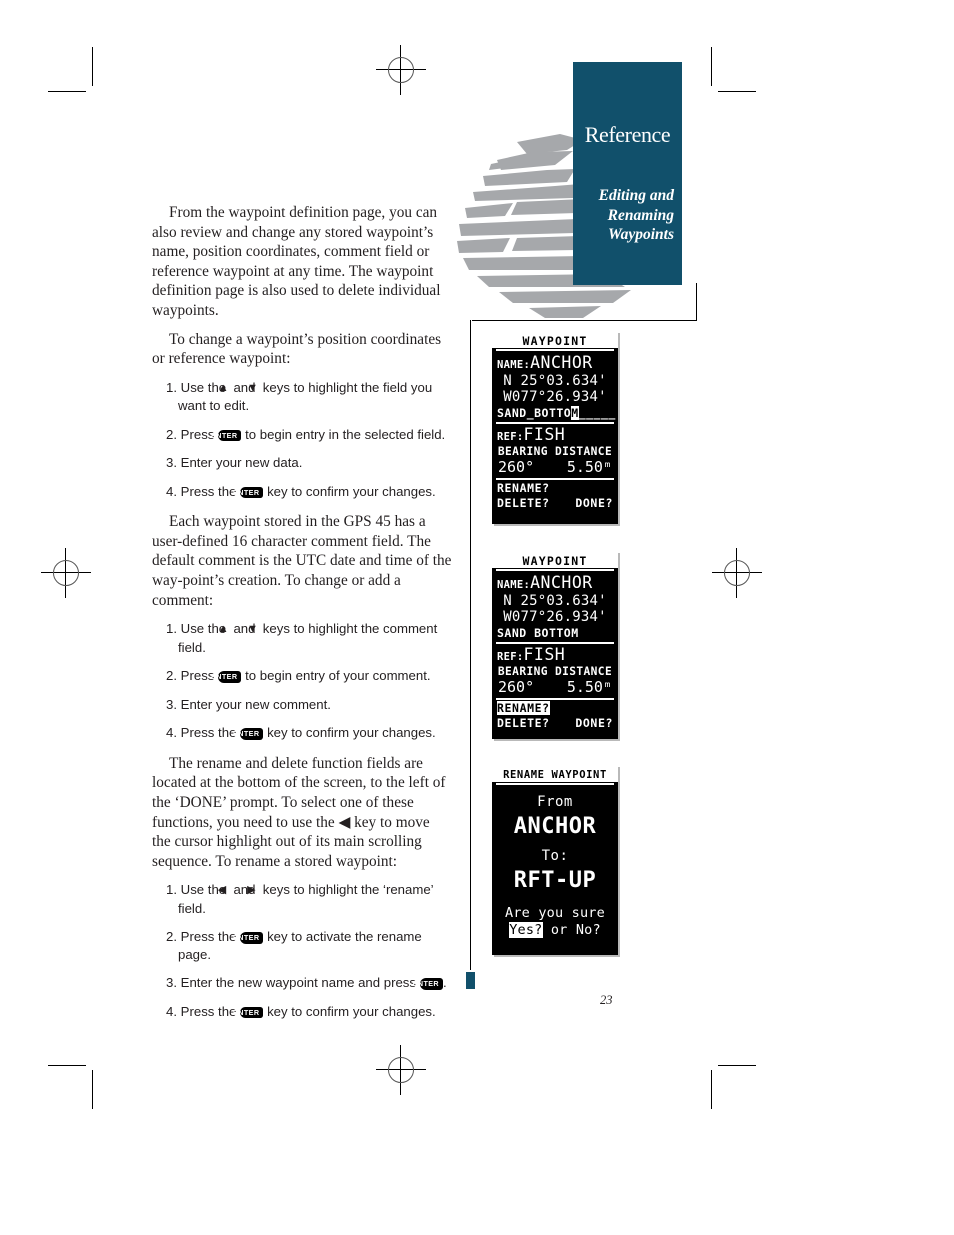 The image size is (954, 1235). Describe the element at coordinates (606, 1000) in the screenshot. I see `page-number: 23` at that location.